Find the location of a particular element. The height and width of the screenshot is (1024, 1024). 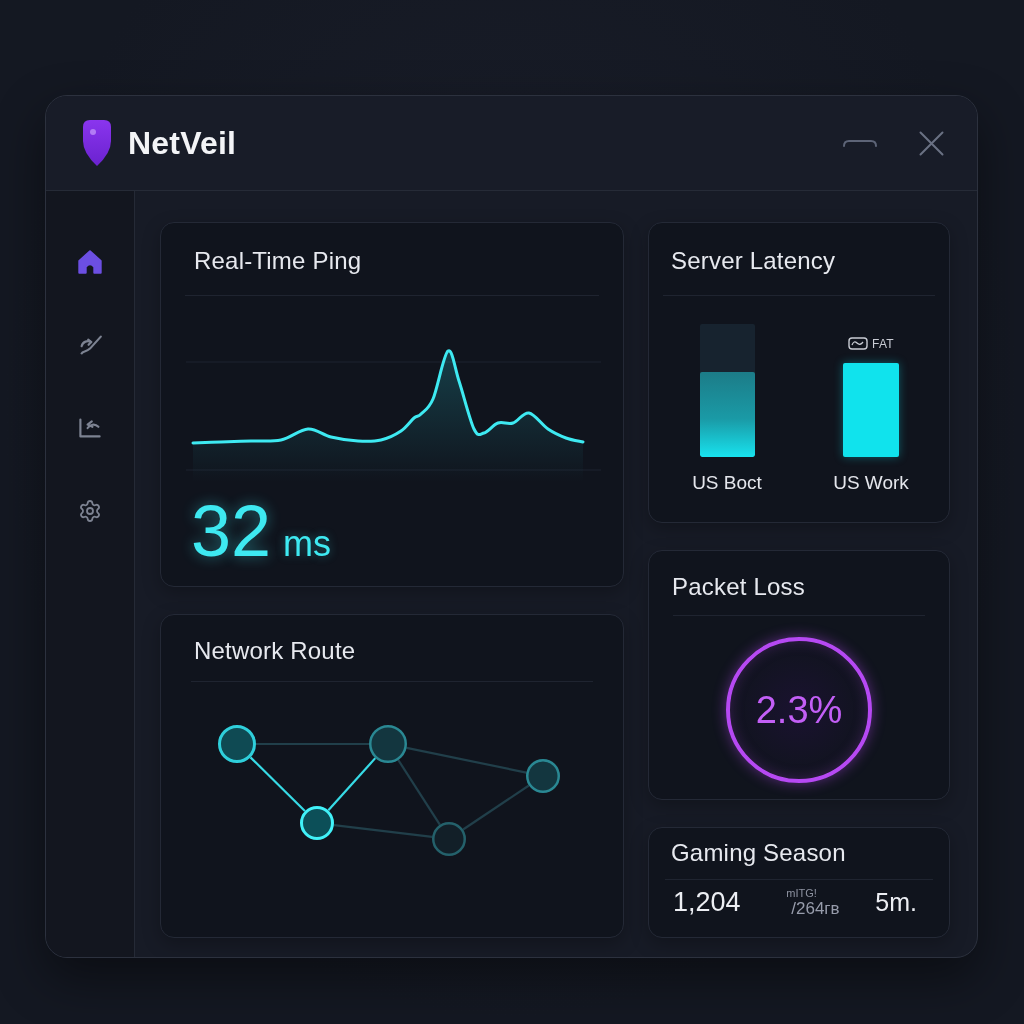

card-title: Server Latency is located at coordinates (753, 260).